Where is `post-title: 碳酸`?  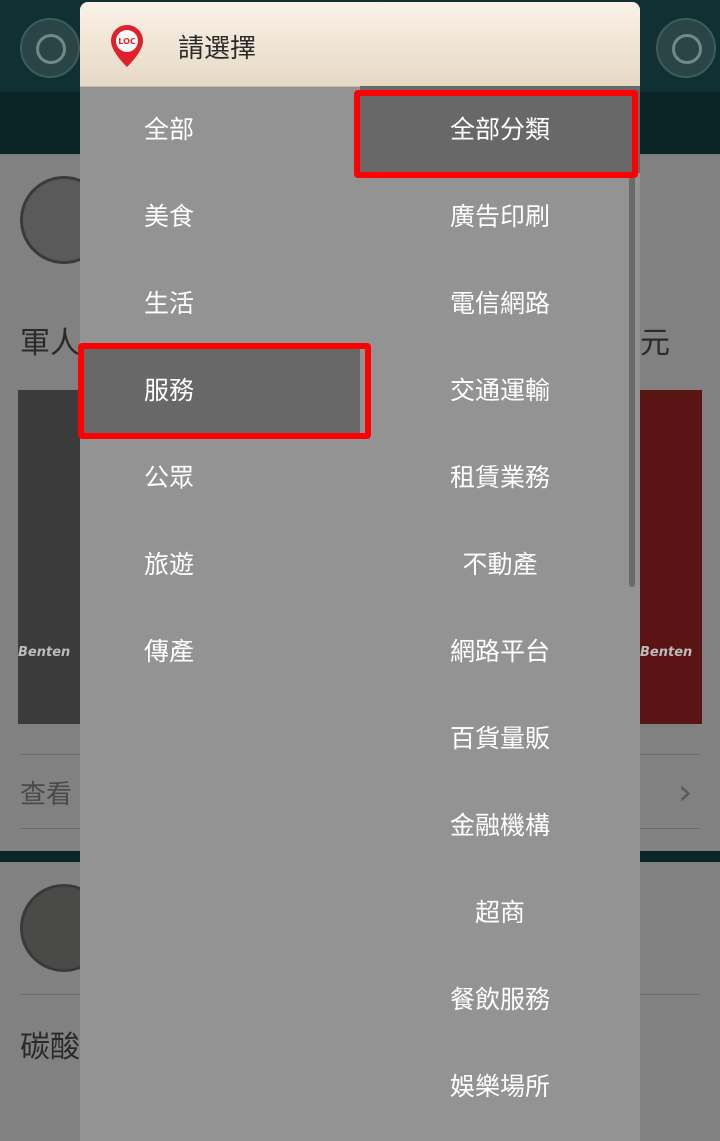
post-title: 碳酸 is located at coordinates (50, 1047).